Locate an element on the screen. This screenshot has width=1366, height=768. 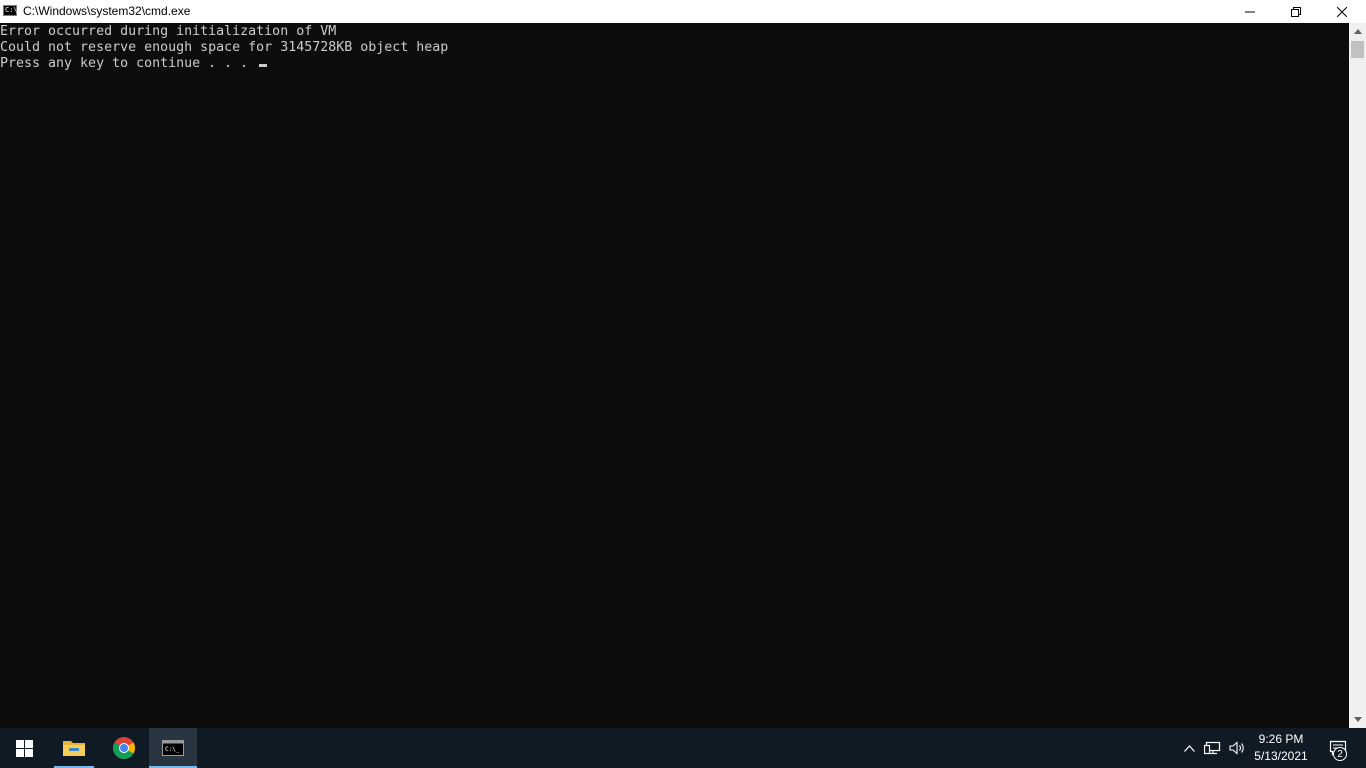
taskbar-command-prompt: C:\_ is located at coordinates (173, 748).